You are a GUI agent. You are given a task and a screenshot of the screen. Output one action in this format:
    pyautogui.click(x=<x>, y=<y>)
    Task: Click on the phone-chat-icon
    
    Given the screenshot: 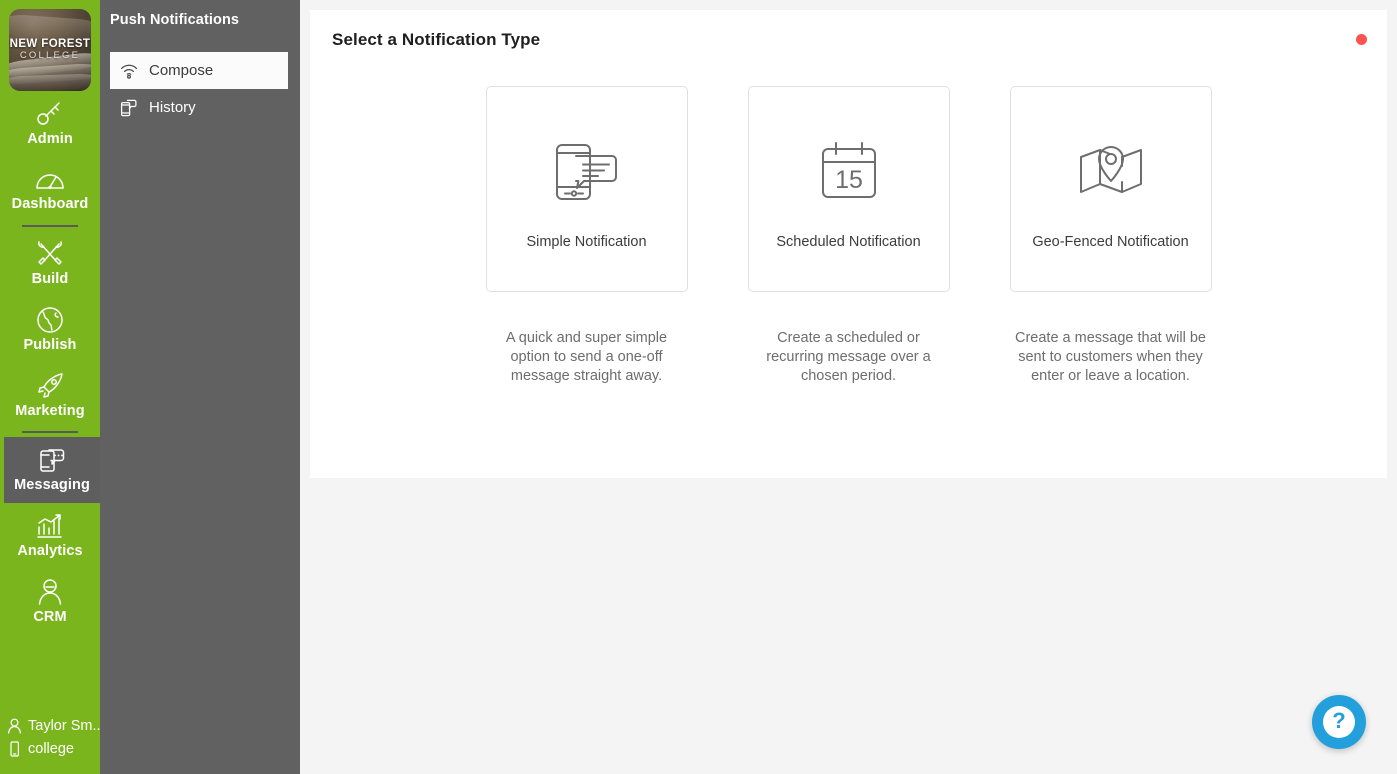 What is the action you would take?
    pyautogui.click(x=52, y=460)
    